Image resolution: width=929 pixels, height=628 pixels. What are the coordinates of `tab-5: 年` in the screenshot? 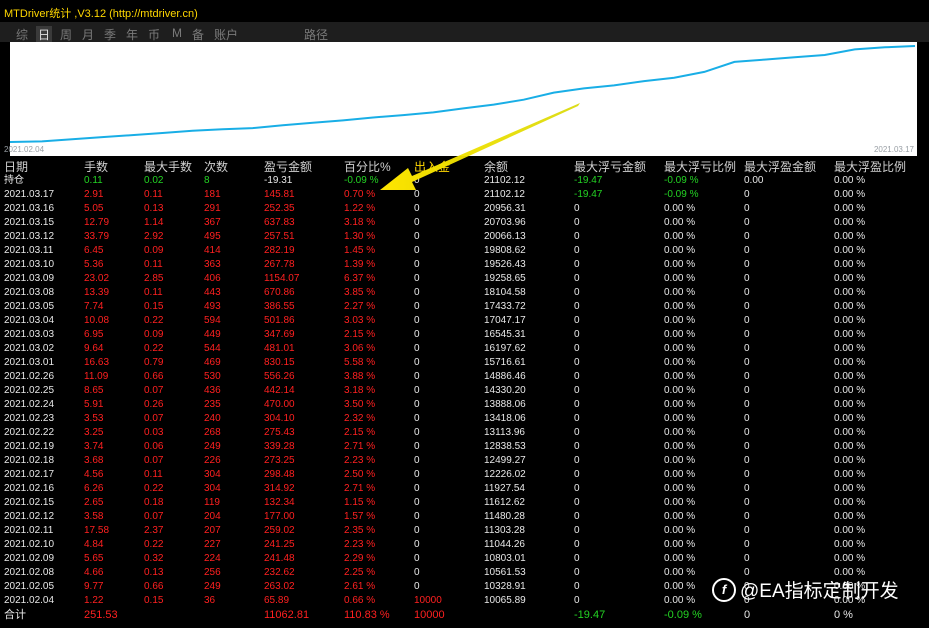 It's located at (132, 34).